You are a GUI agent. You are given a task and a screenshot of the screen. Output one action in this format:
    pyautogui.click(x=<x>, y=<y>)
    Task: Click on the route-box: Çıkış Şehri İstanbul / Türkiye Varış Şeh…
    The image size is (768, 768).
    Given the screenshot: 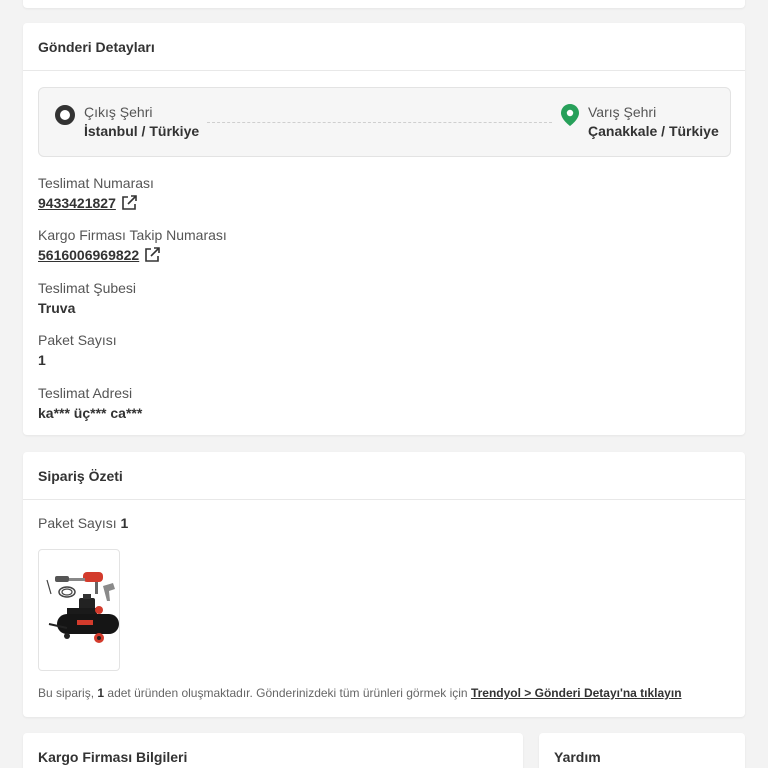 What is the action you would take?
    pyautogui.click(x=384, y=122)
    